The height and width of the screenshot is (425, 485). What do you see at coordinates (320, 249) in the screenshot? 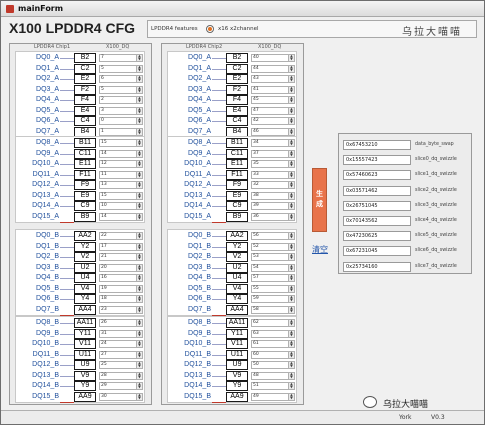
I see `clear-button: 清空` at bounding box center [320, 249].